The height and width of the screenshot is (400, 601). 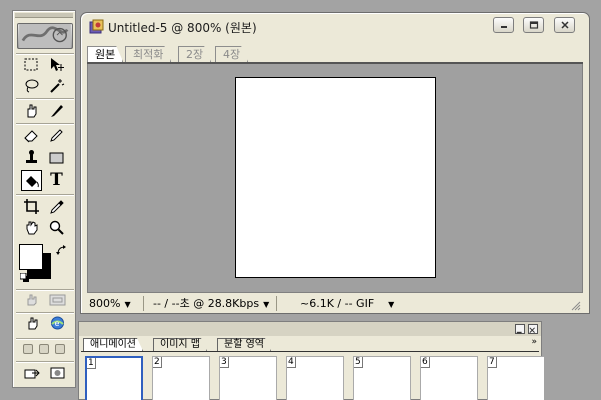 I want to click on maximize-icon, so click(x=533, y=25).